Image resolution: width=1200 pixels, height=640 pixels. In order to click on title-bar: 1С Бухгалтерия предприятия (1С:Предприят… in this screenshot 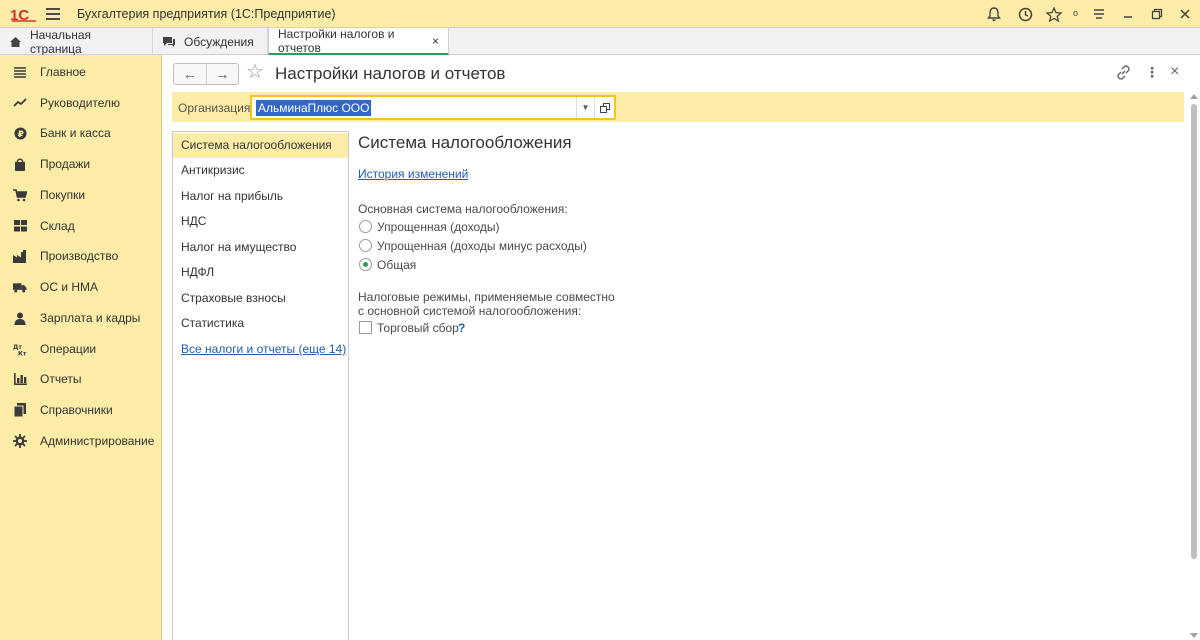, I will do `click(600, 14)`.